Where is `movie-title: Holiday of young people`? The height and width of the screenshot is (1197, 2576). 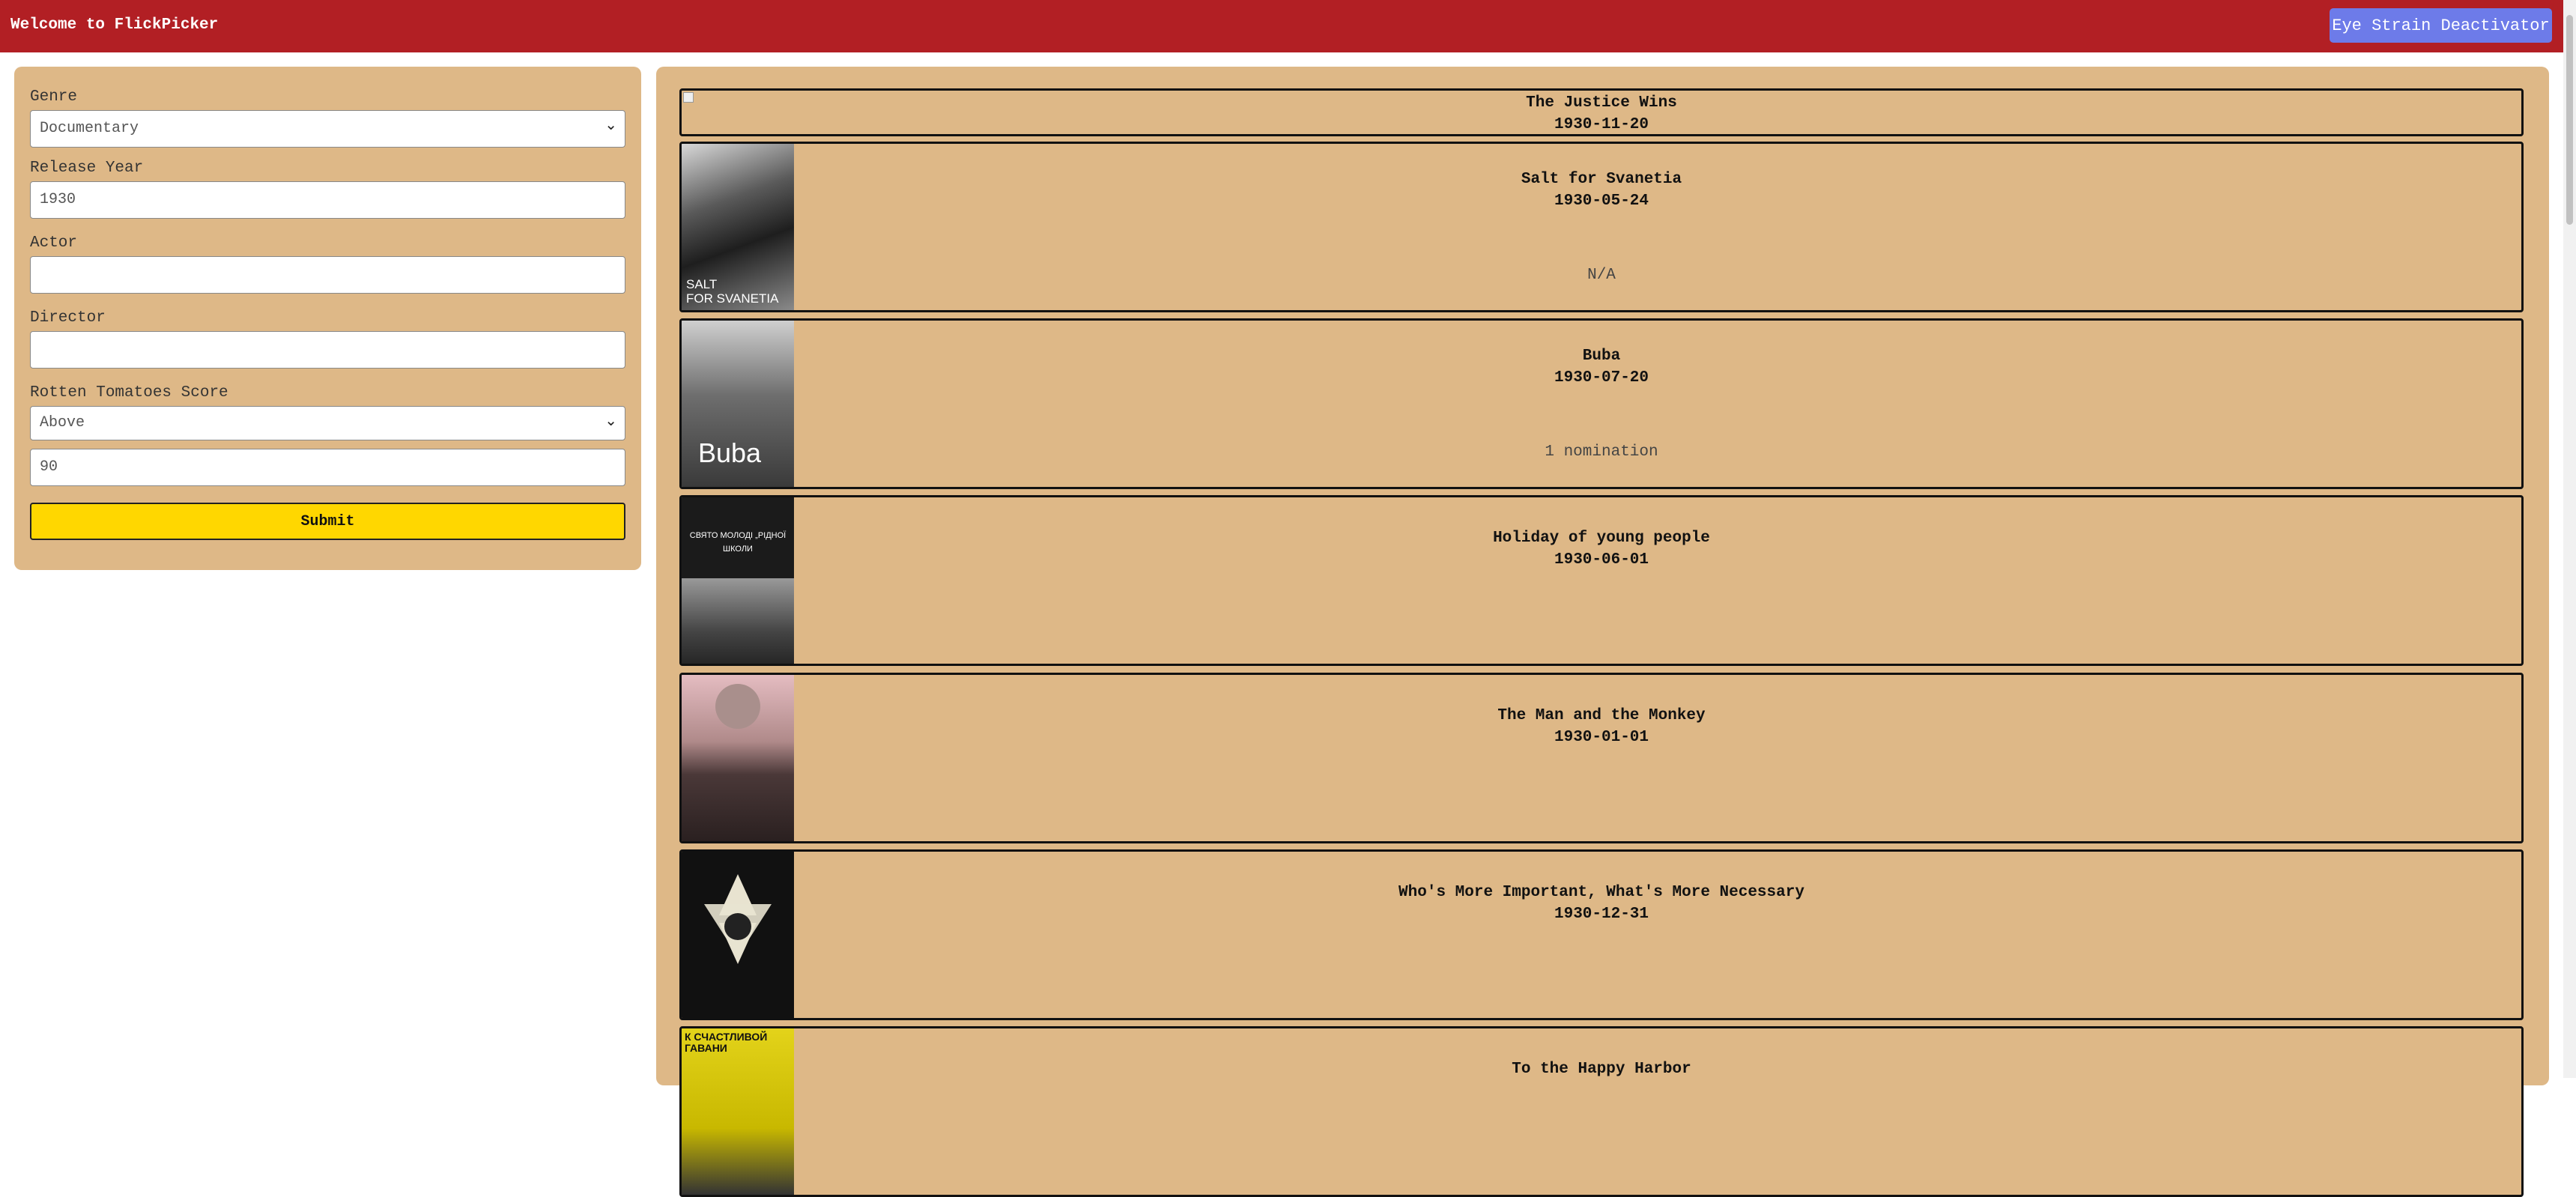
movie-title: Holiday of young people is located at coordinates (1601, 538).